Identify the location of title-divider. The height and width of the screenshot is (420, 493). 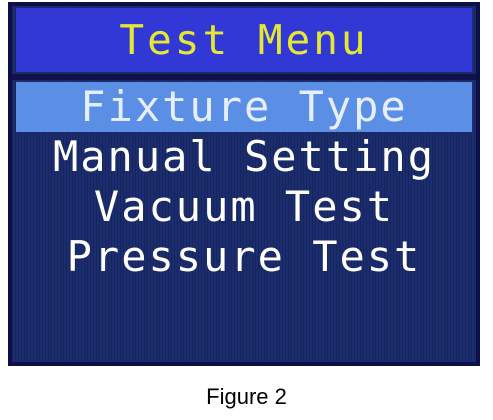
(244, 77).